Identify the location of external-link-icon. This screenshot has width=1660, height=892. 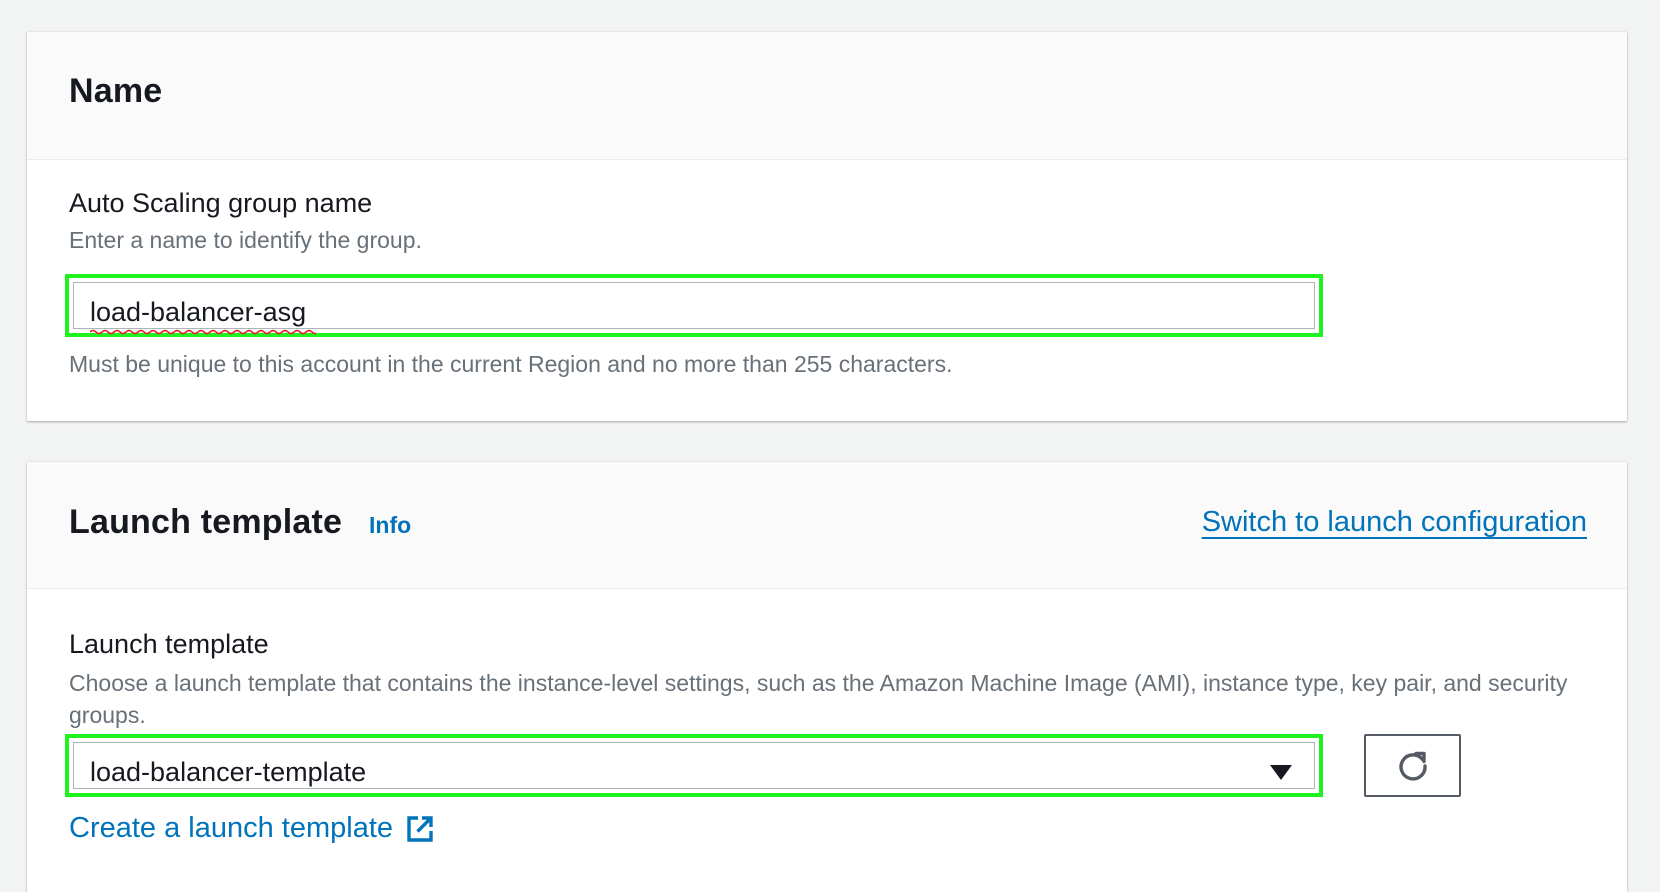
(420, 828).